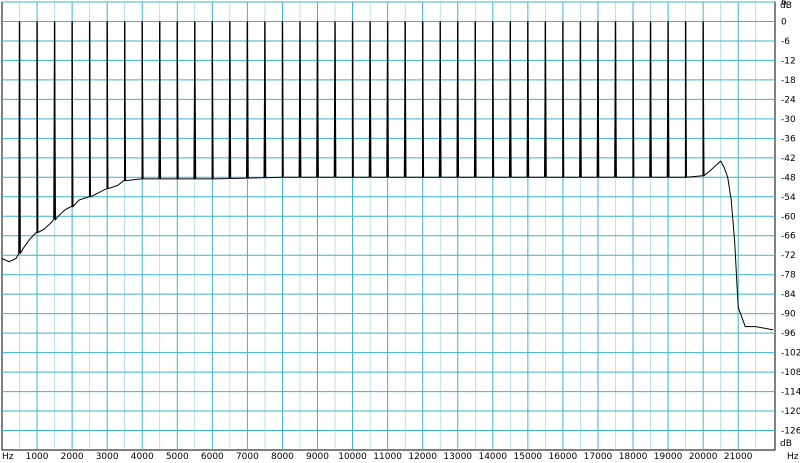 This screenshot has height=463, width=800. I want to click on y-tick-label: -42, so click(788, 159).